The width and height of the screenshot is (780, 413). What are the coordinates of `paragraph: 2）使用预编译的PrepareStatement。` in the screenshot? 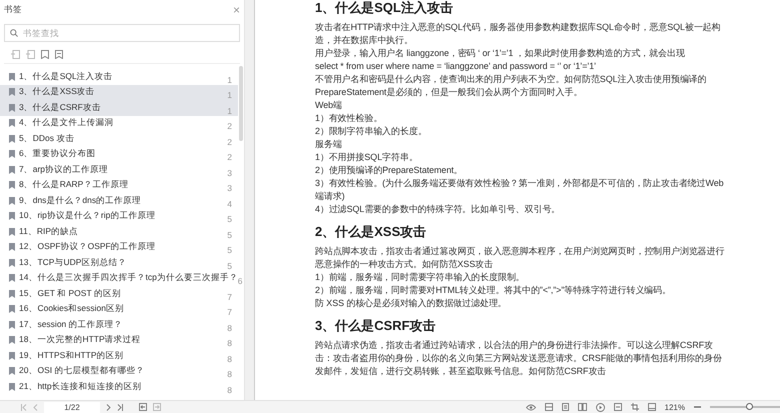 It's located at (389, 170).